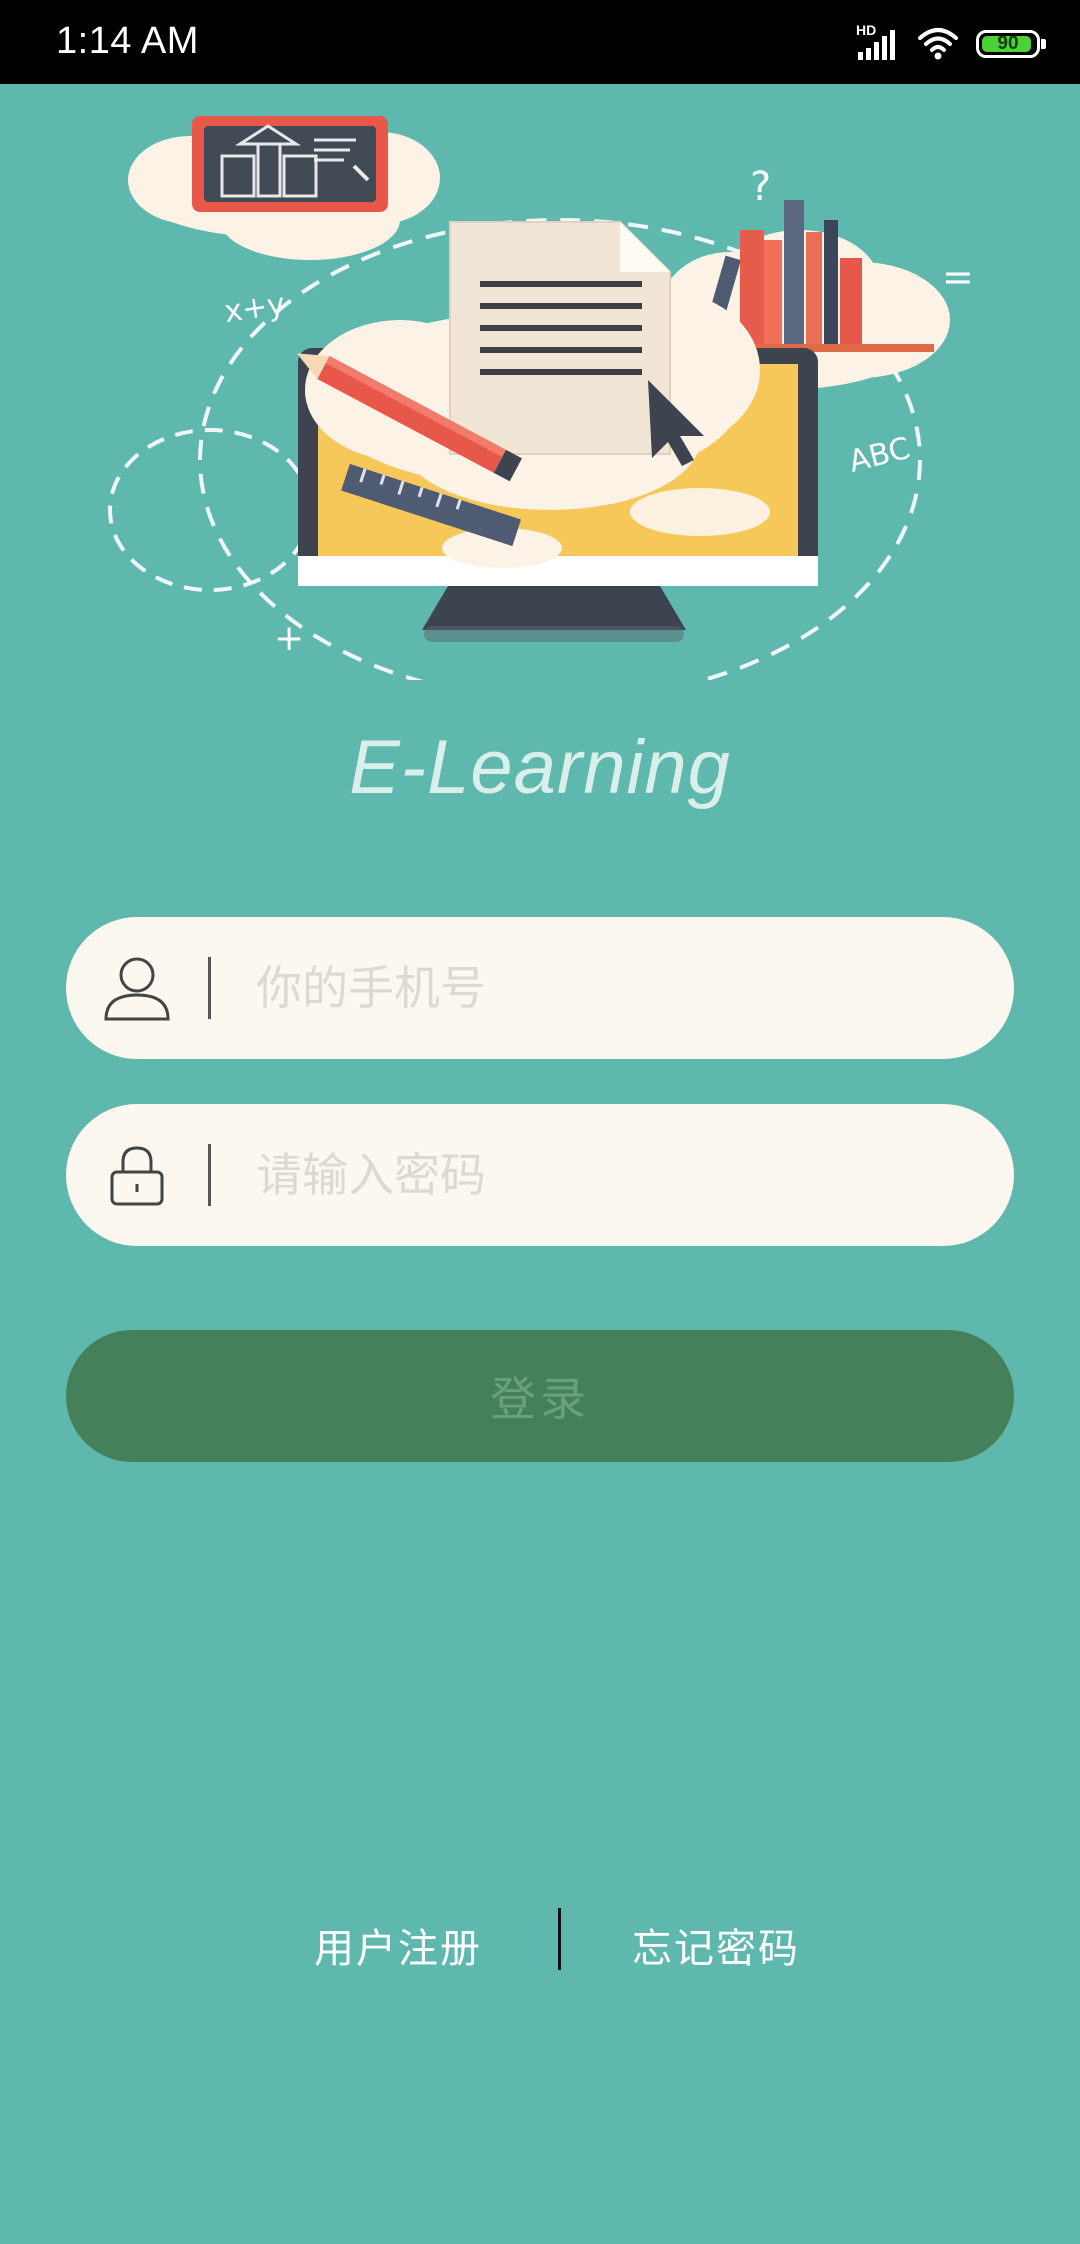 The height and width of the screenshot is (2244, 1080). I want to click on status-bar: 1:14 AM HD 90, so click(540, 42).